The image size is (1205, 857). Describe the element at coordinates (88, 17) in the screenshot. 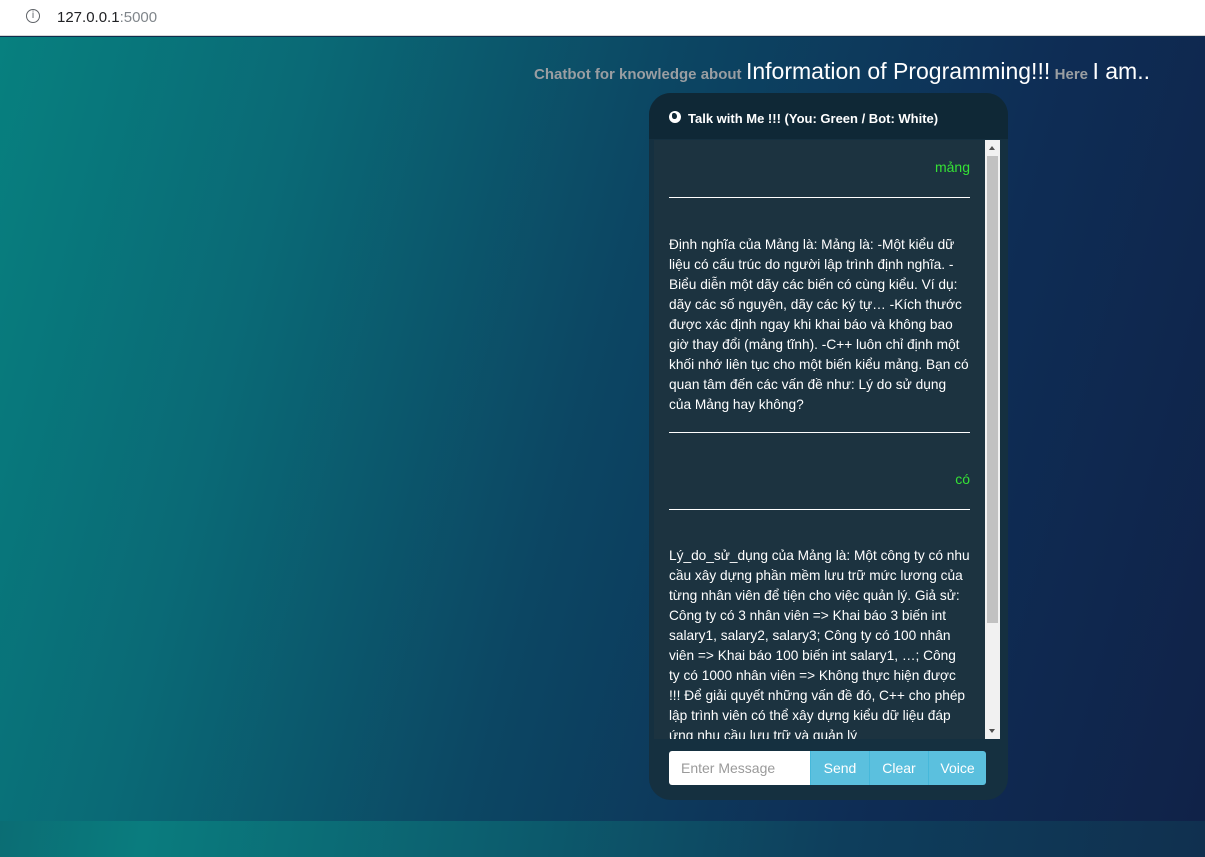

I see `url-host: 127.0.0.1` at that location.